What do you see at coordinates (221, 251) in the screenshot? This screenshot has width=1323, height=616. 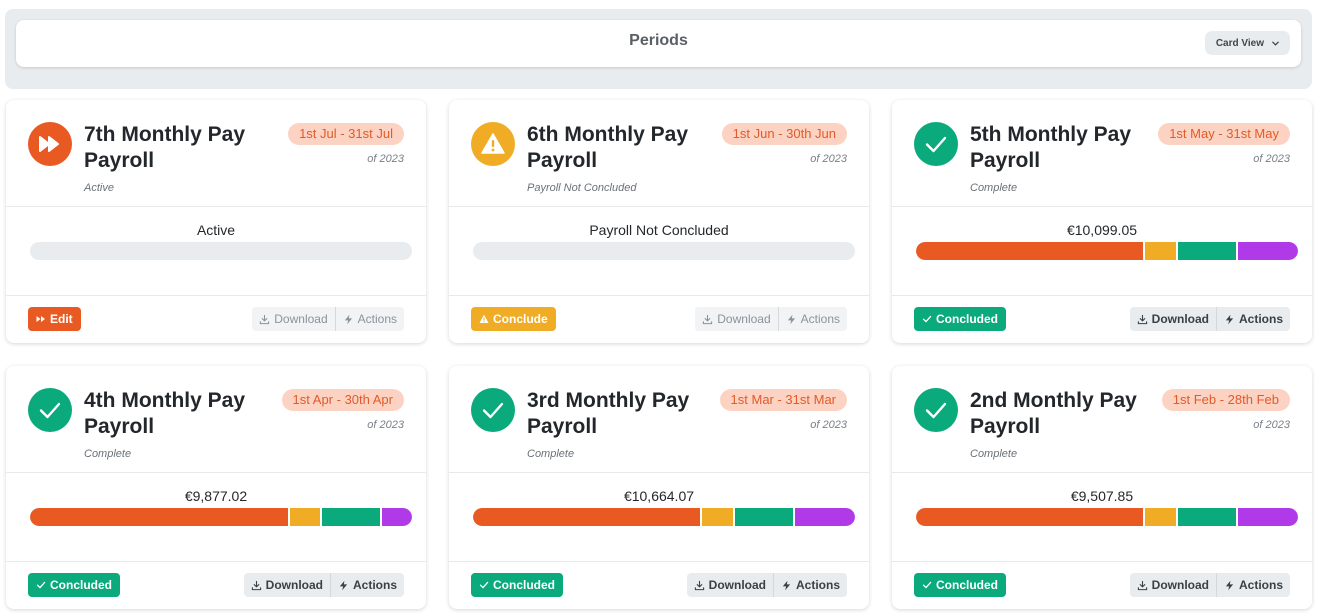 I see `progress-bar` at bounding box center [221, 251].